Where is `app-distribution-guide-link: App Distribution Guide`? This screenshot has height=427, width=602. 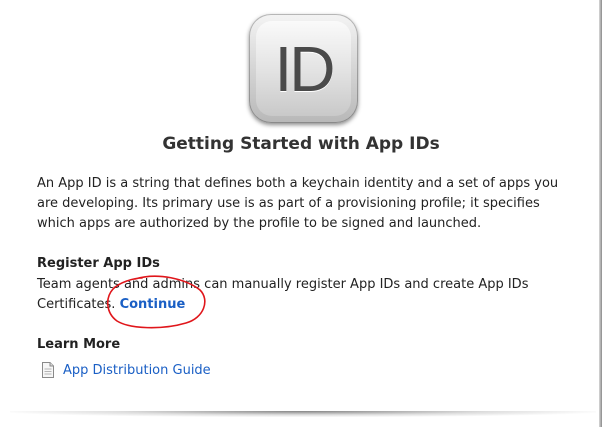 app-distribution-guide-link: App Distribution Guide is located at coordinates (137, 370).